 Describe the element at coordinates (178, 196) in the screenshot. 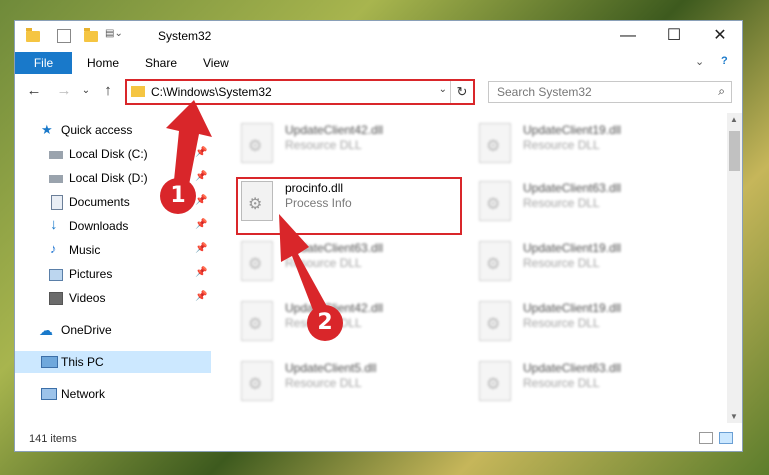

I see `callout-1: 1` at that location.